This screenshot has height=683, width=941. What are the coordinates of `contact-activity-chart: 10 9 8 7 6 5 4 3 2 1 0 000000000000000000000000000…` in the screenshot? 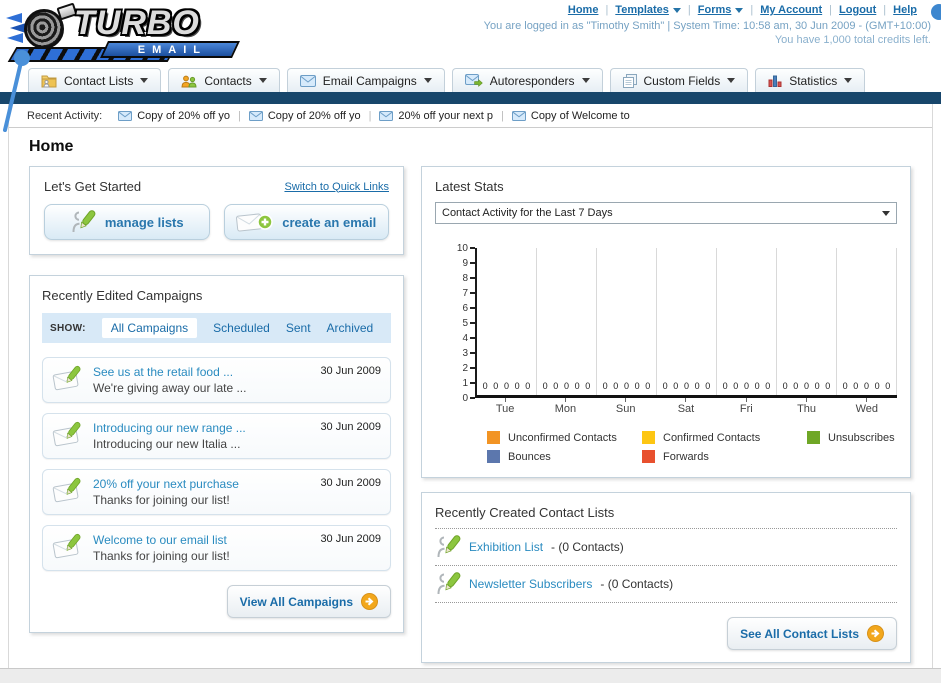 It's located at (666, 323).